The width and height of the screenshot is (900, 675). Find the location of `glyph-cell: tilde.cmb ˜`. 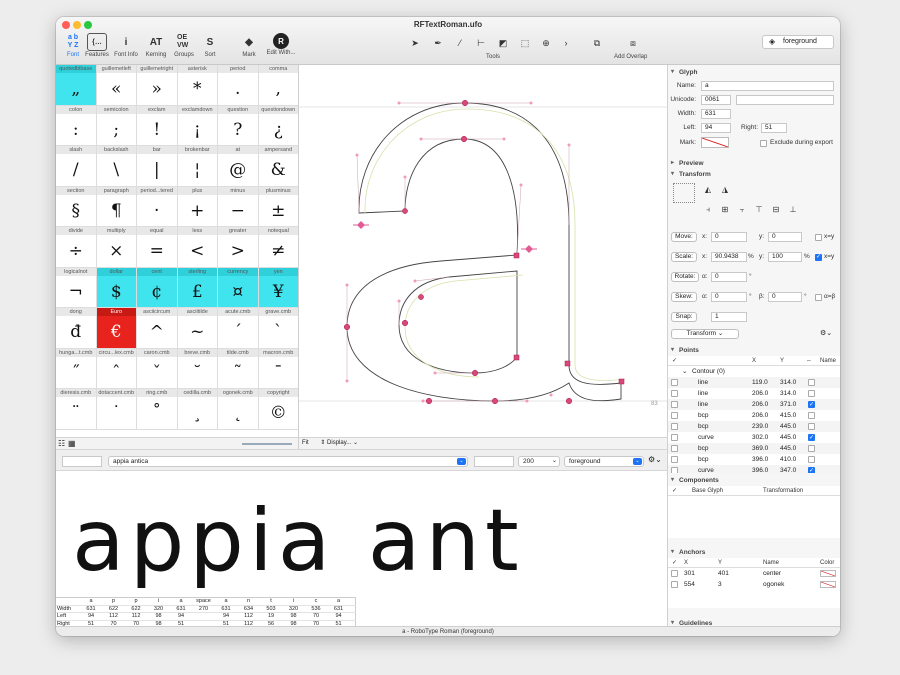

glyph-cell: tilde.cmb ˜ is located at coordinates (238, 368).